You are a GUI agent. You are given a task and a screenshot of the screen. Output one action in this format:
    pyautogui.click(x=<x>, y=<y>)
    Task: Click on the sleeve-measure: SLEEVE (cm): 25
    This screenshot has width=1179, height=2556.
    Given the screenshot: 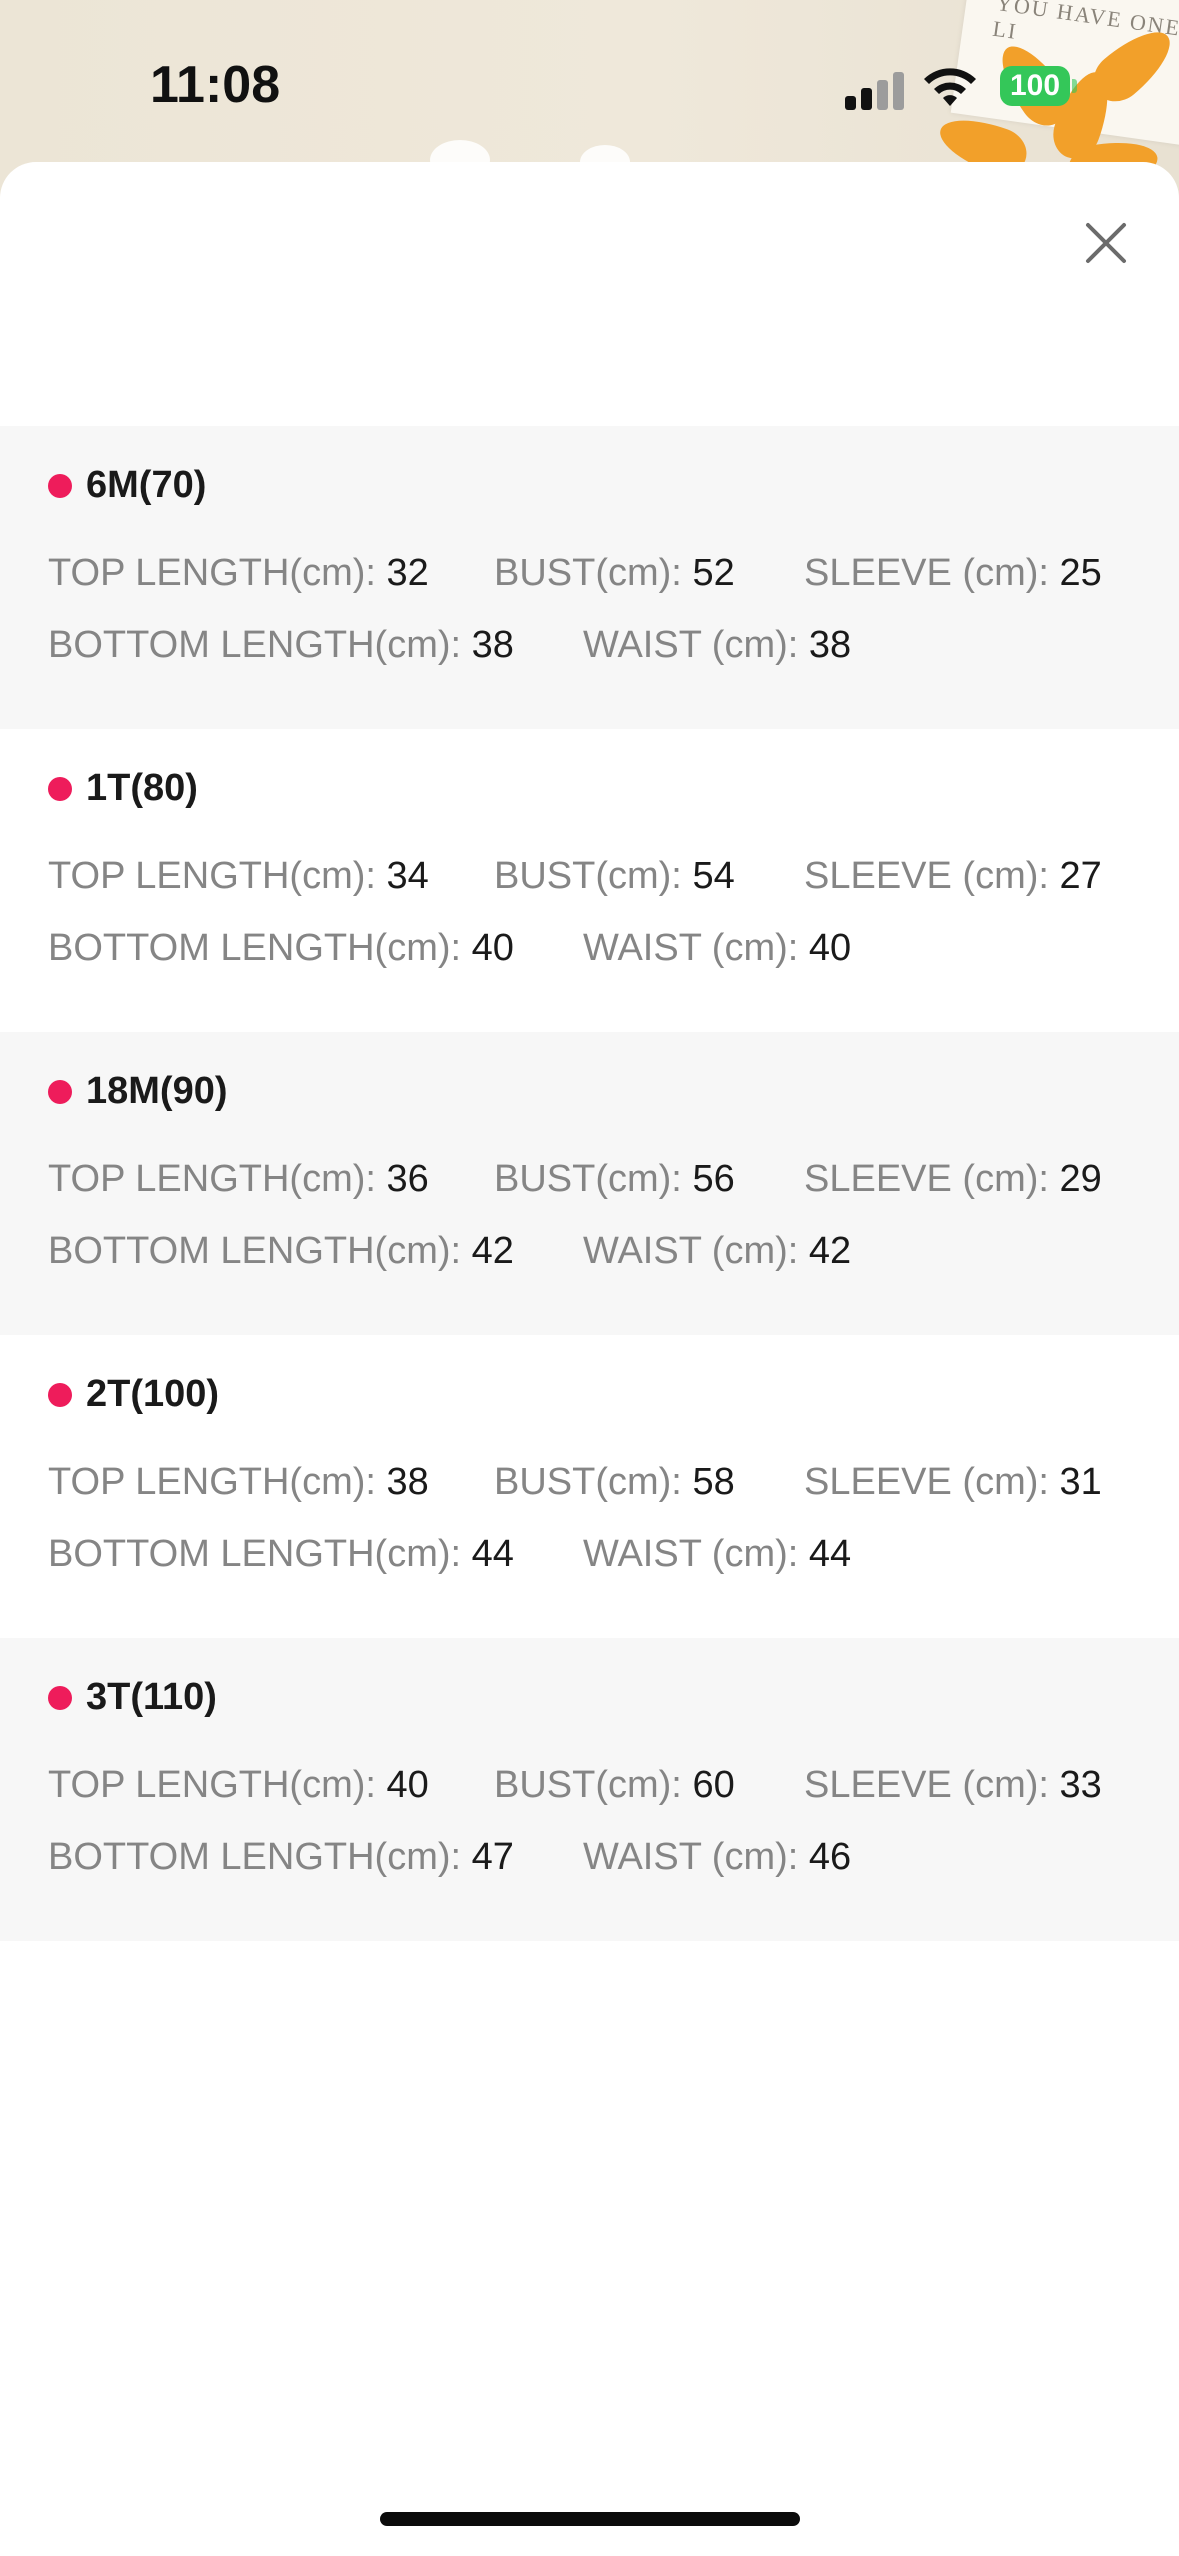 What is the action you would take?
    pyautogui.click(x=953, y=573)
    